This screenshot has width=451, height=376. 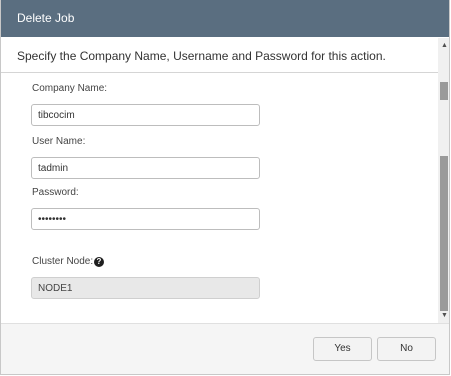 I want to click on company-name-input, so click(x=145, y=115).